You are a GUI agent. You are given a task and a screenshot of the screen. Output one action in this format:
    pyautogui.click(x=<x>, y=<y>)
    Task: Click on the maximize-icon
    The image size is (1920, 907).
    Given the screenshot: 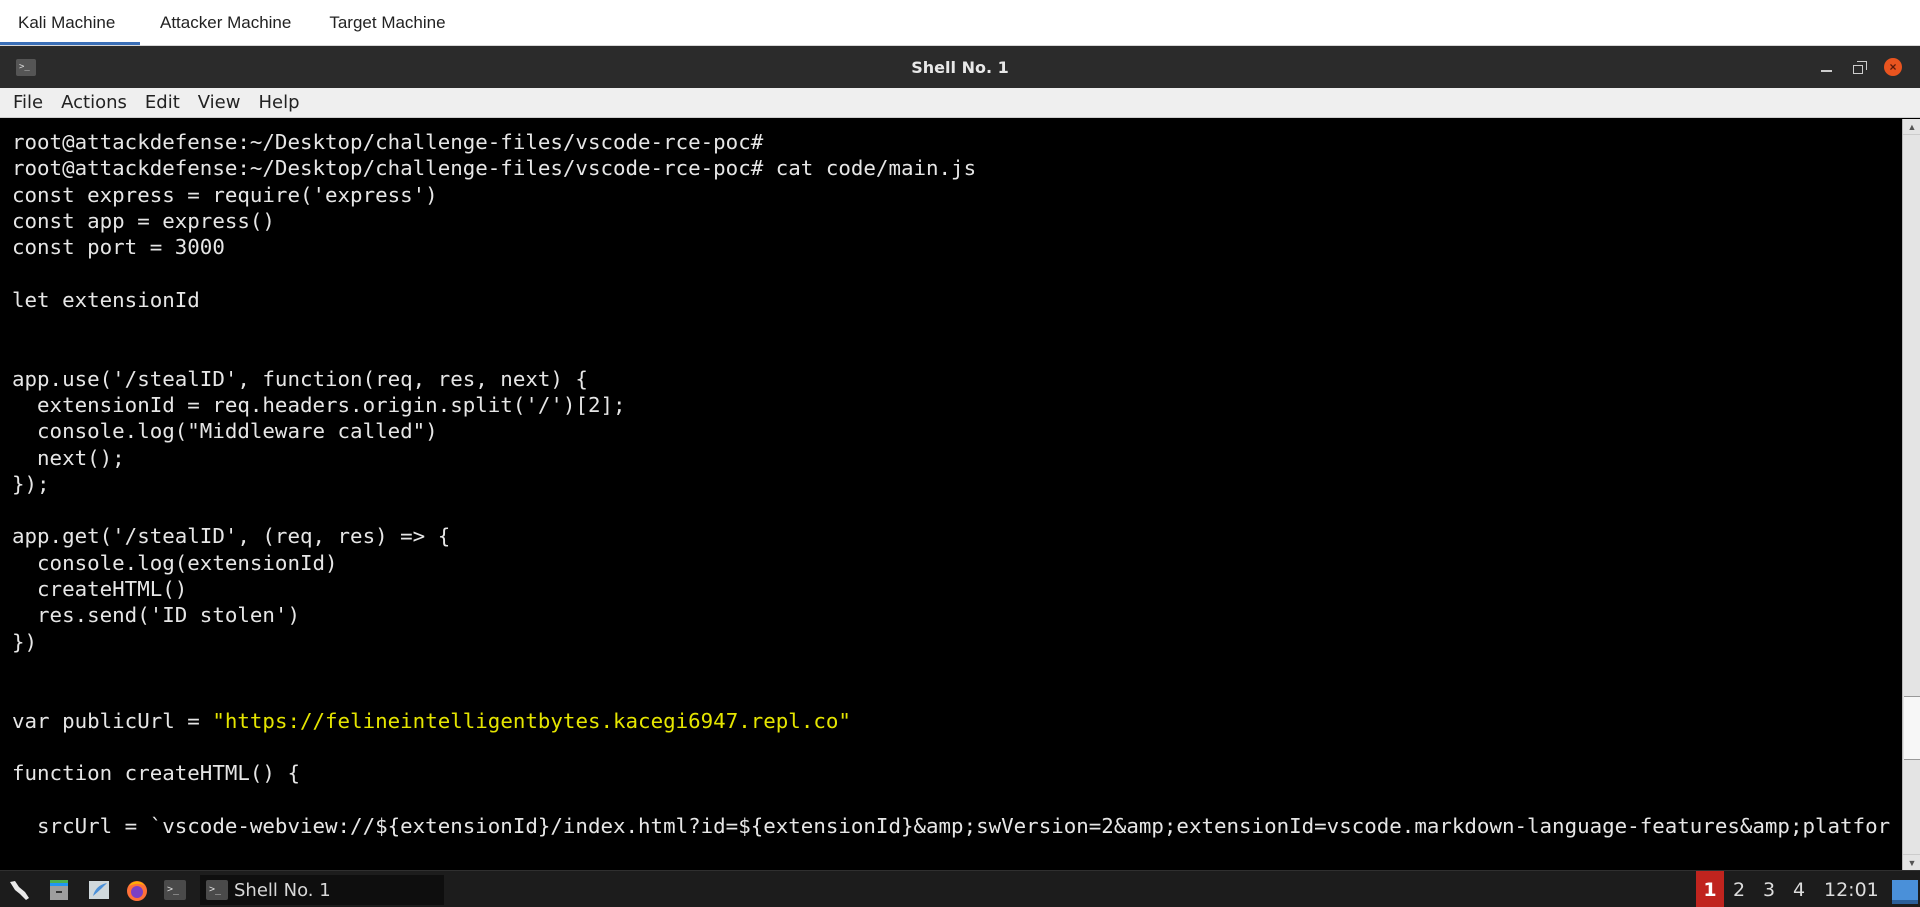 What is the action you would take?
    pyautogui.click(x=1860, y=67)
    